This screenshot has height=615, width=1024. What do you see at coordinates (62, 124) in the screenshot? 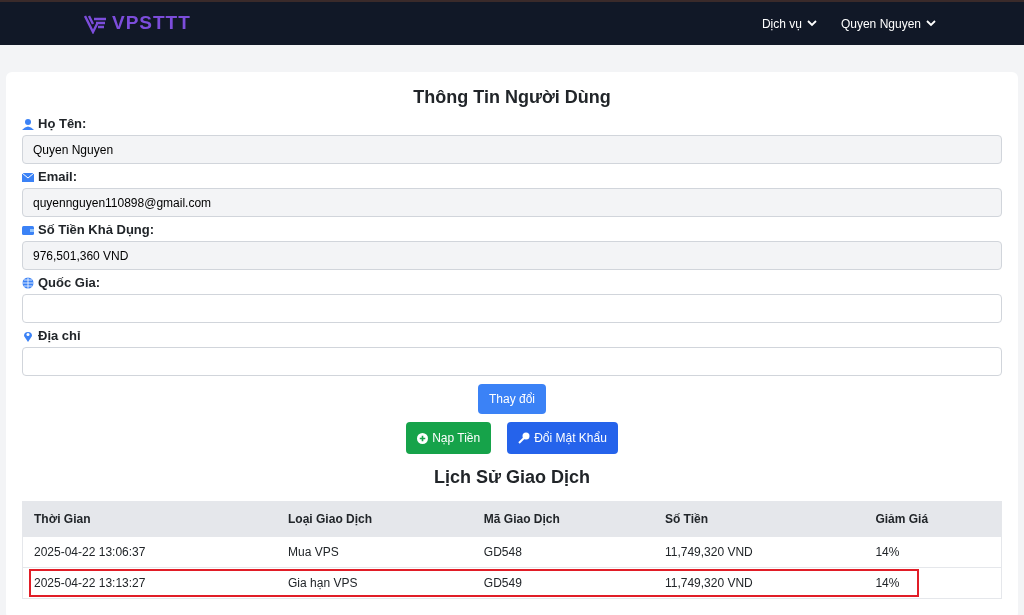
I see `field-label: Họ Tên:` at bounding box center [62, 124].